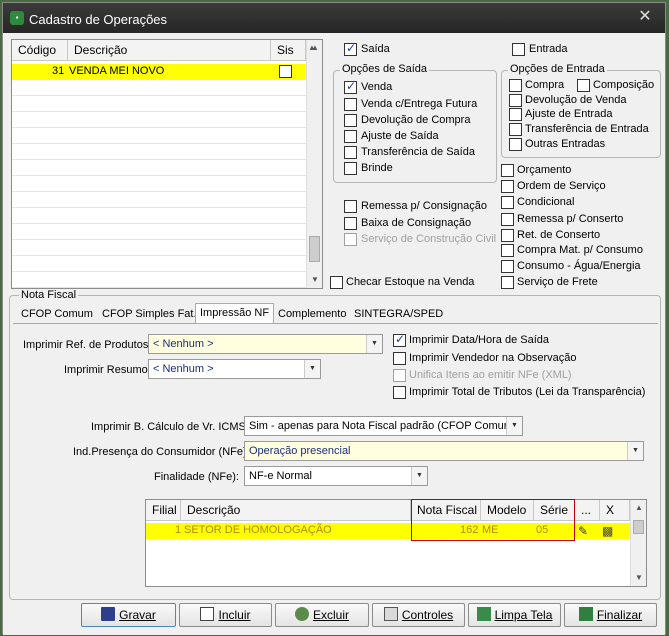 This screenshot has height=636, width=669. I want to click on imprimir-resumo-select: < Nenhum > ▼, so click(234, 369).